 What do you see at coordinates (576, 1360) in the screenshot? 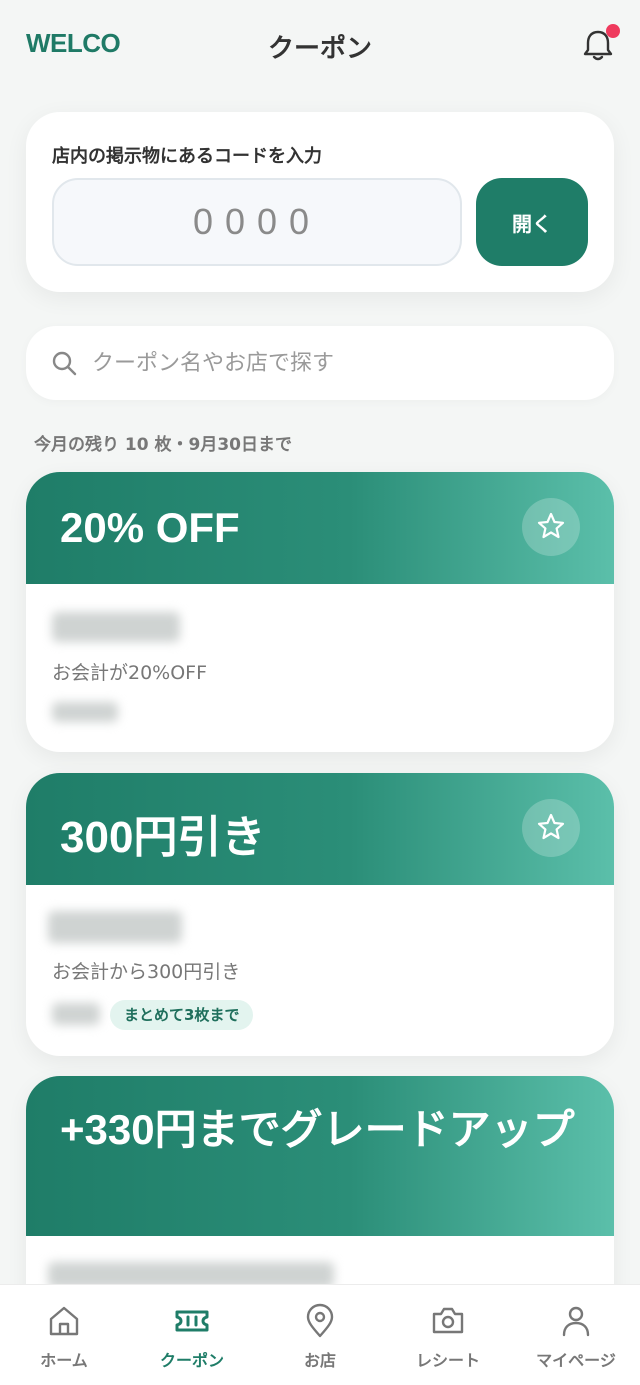
I see `nav-label: マイページ` at bounding box center [576, 1360].